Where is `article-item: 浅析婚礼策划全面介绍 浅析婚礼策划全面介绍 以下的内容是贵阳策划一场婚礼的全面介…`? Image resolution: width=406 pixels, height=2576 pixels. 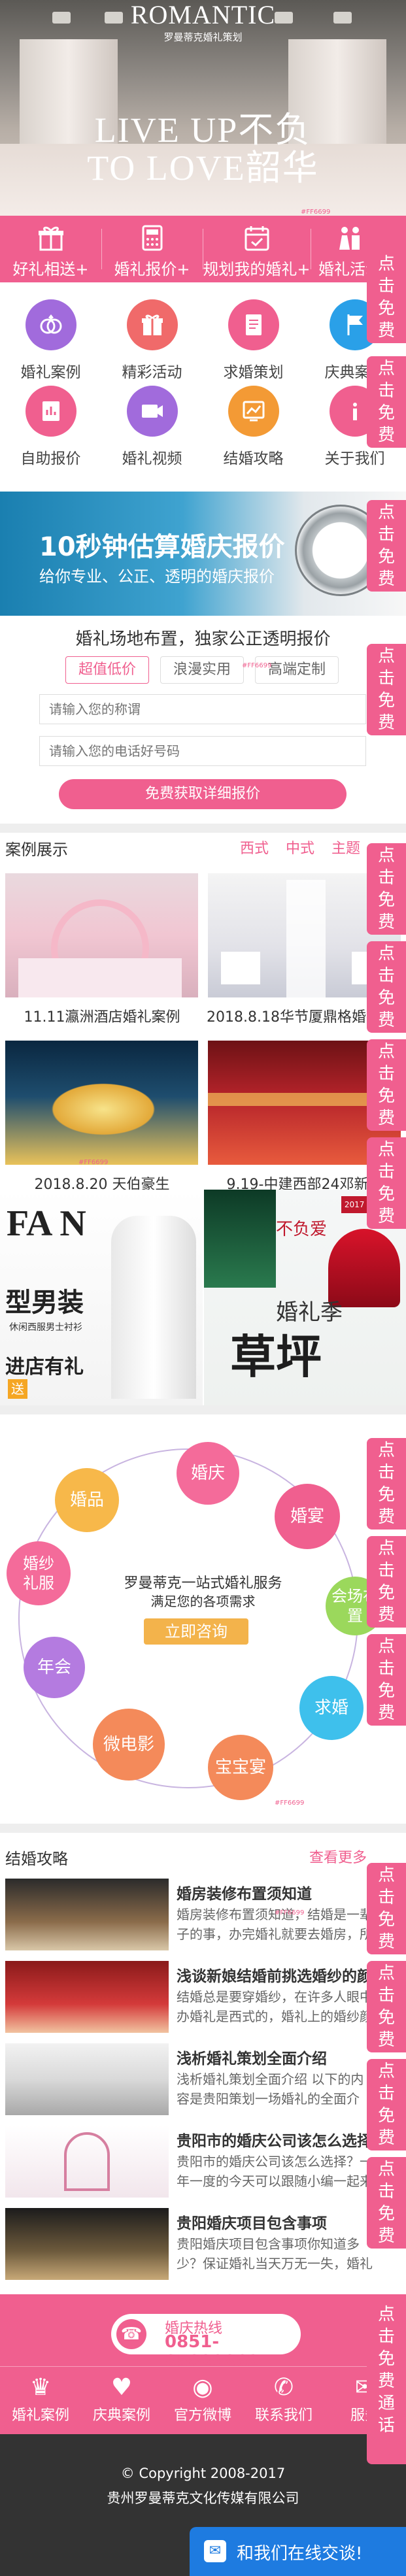
article-item: 浅析婚礼策划全面介绍 浅析婚礼策划全面介绍 以下的内容是贵阳策划一场婚礼的全面介… is located at coordinates (188, 2079).